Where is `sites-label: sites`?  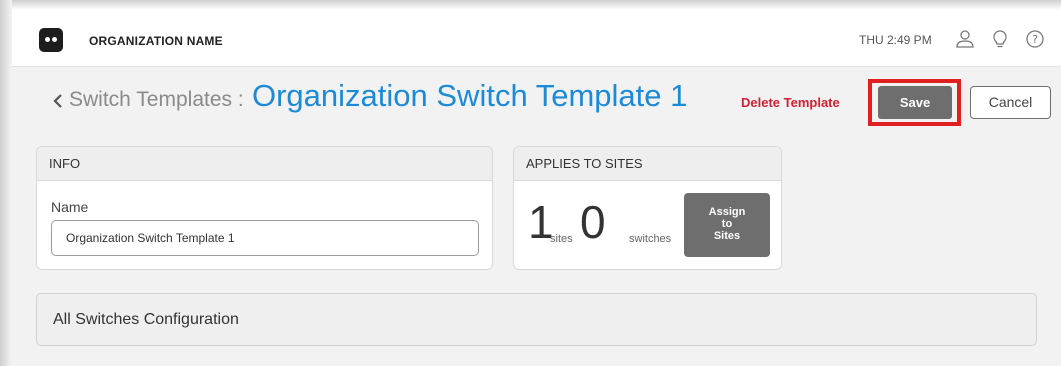 sites-label: sites is located at coordinates (561, 239).